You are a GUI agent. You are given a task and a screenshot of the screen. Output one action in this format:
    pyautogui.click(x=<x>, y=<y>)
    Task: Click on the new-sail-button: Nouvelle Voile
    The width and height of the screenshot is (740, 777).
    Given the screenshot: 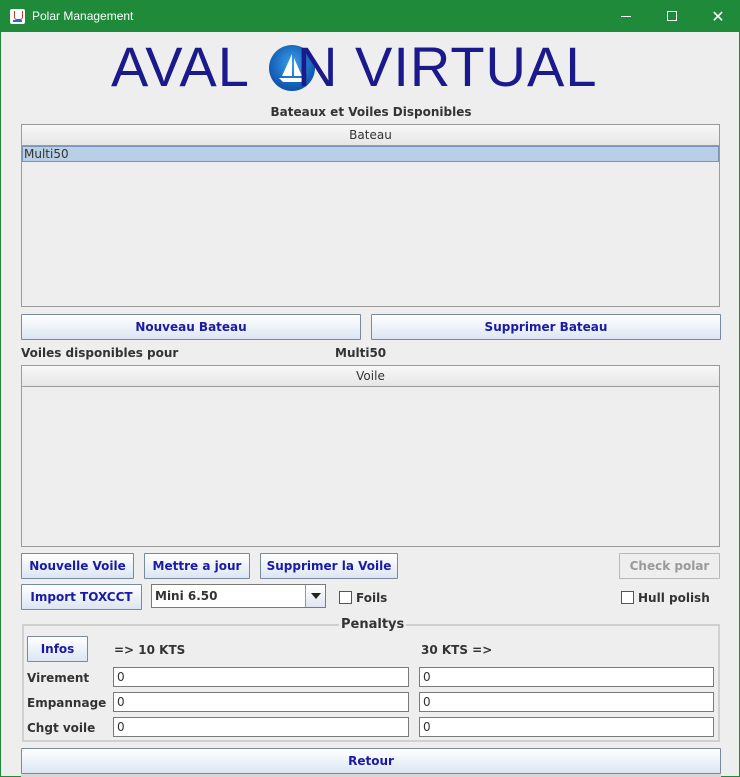 What is the action you would take?
    pyautogui.click(x=77, y=566)
    